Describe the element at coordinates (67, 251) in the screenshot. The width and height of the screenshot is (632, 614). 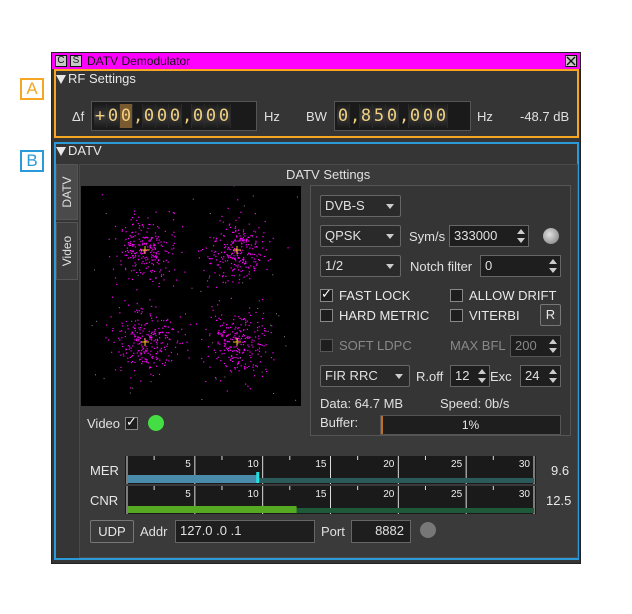
I see `tab-video: Video` at that location.